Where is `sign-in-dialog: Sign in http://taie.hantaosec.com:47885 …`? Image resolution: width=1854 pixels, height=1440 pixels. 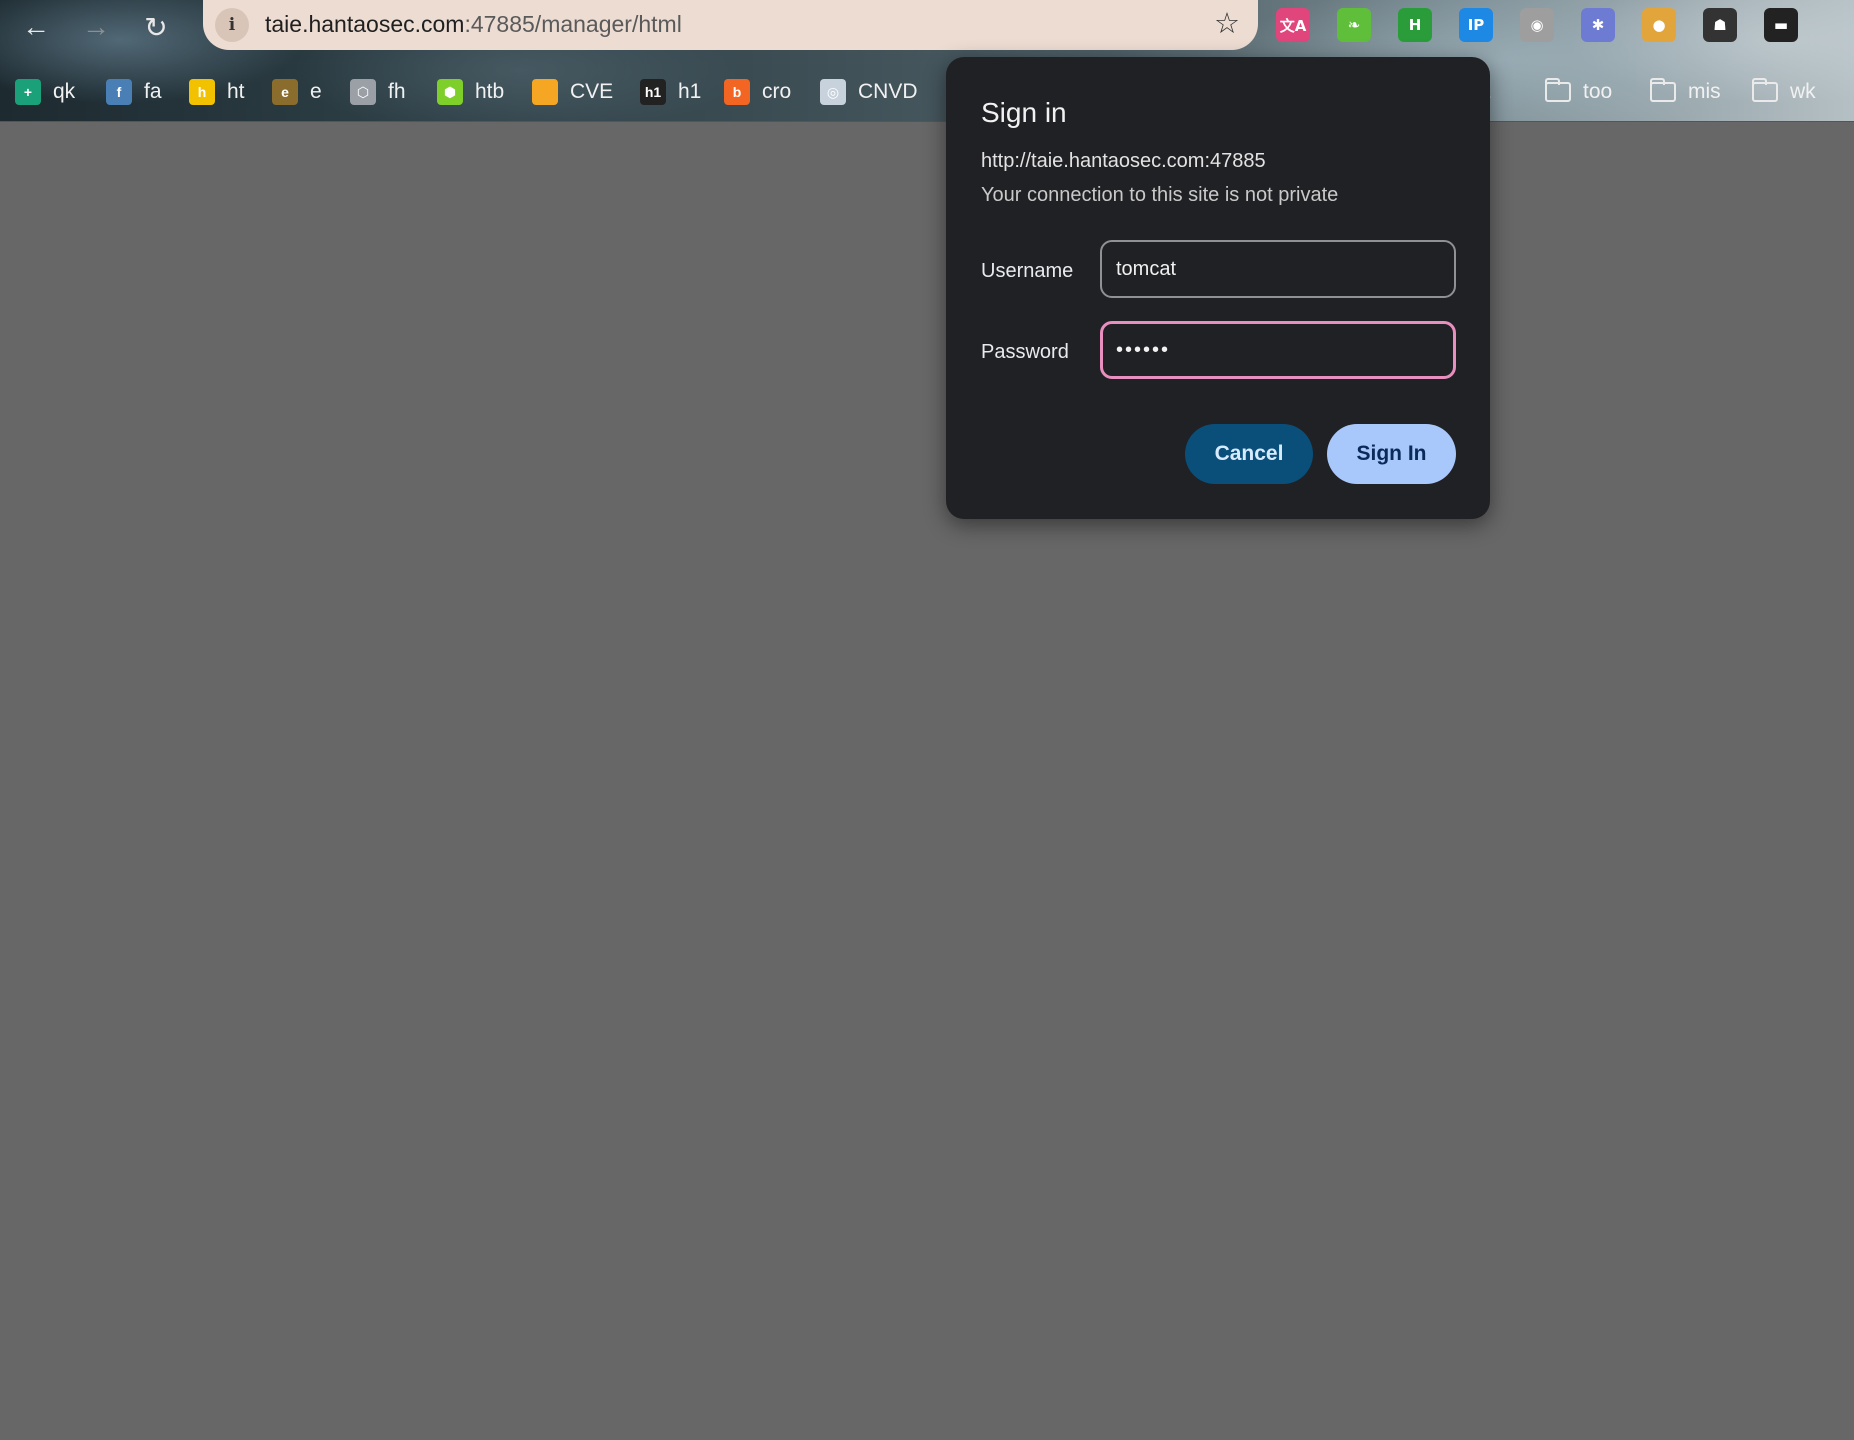
sign-in-dialog: Sign in http://taie.hantaosec.com:47885 … is located at coordinates (1218, 288).